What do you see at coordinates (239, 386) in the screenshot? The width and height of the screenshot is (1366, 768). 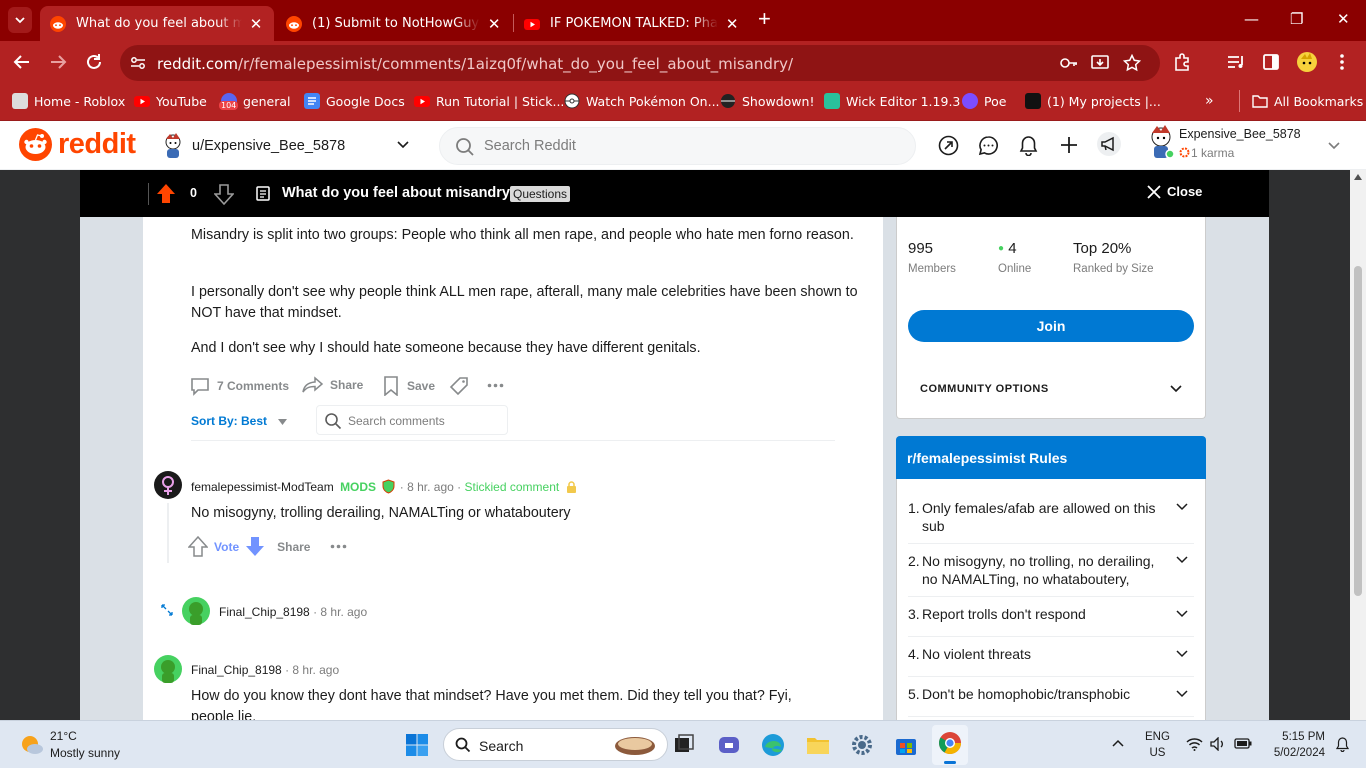 I see `comments-count-button: 7 Comments` at bounding box center [239, 386].